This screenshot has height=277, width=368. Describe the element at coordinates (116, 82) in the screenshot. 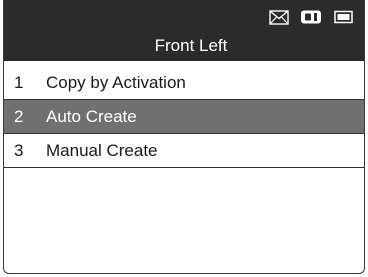

I see `menu-item-label: Copy by Activation` at that location.